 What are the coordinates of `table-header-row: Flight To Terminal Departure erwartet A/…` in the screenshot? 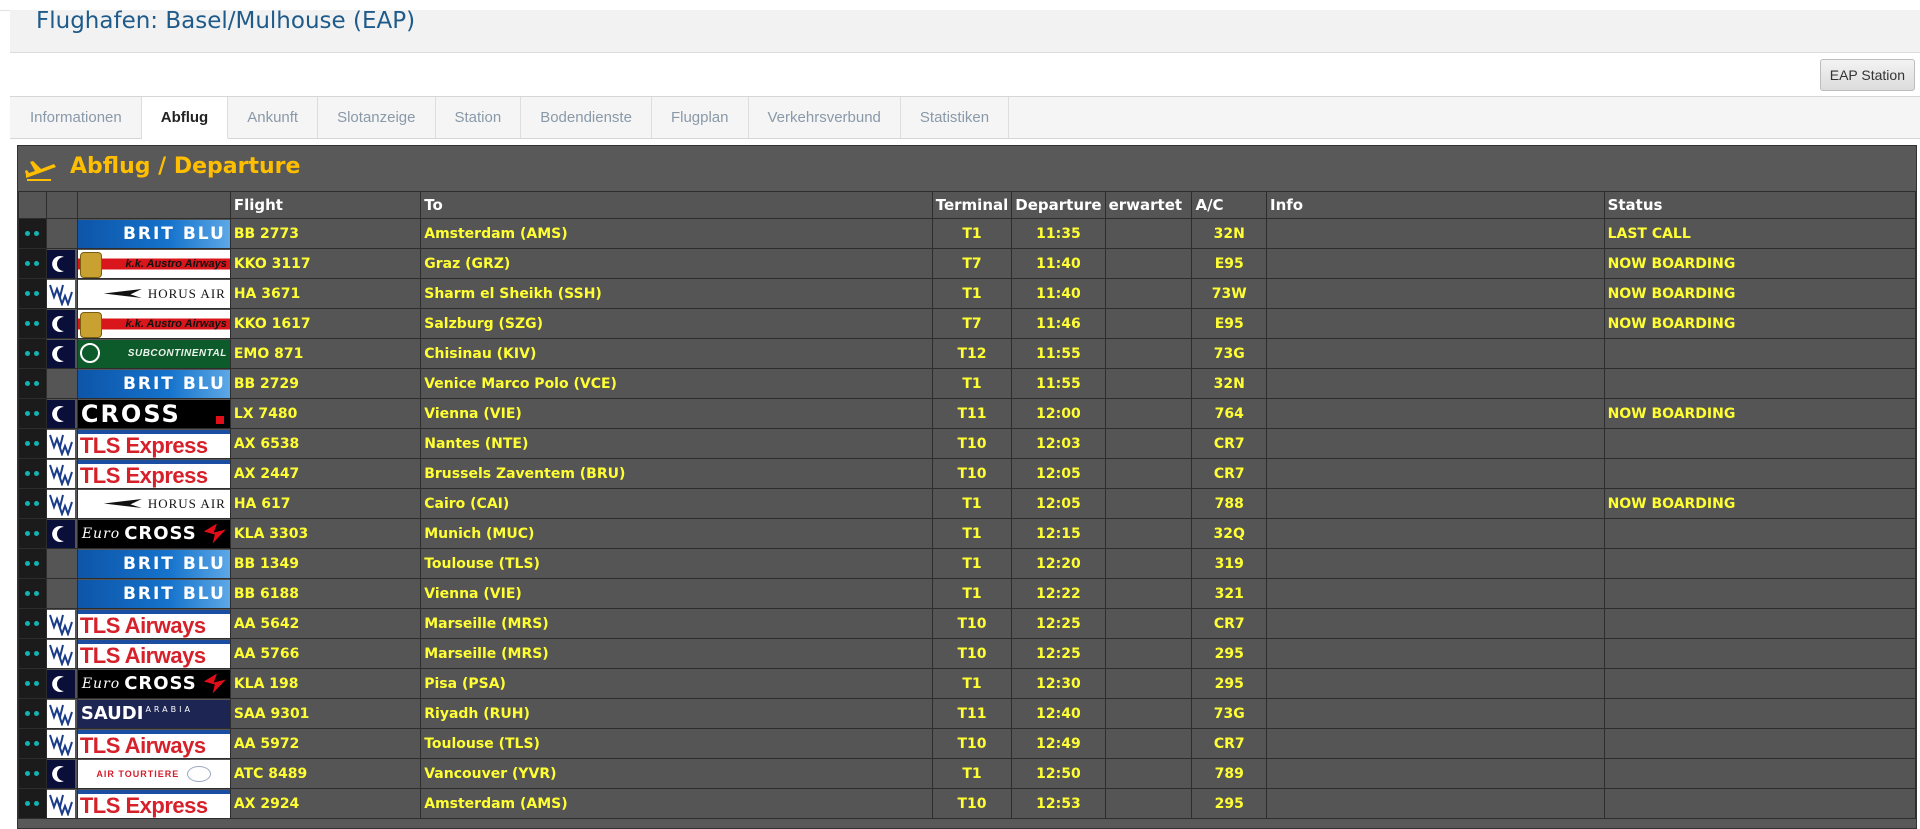 It's located at (967, 205).